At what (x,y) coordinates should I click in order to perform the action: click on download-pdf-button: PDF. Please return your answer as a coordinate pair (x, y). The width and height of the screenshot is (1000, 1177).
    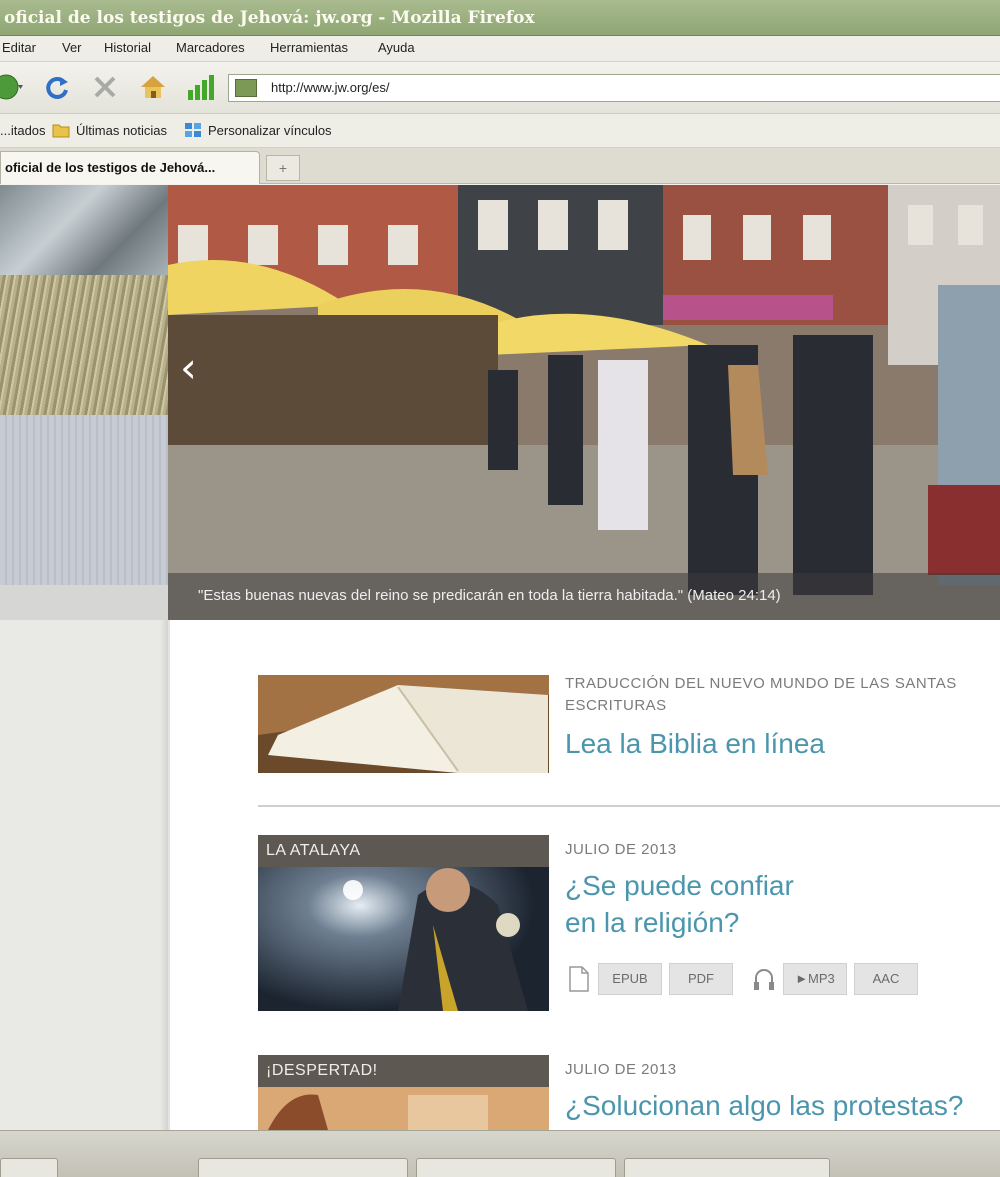
    Looking at the image, I should click on (701, 979).